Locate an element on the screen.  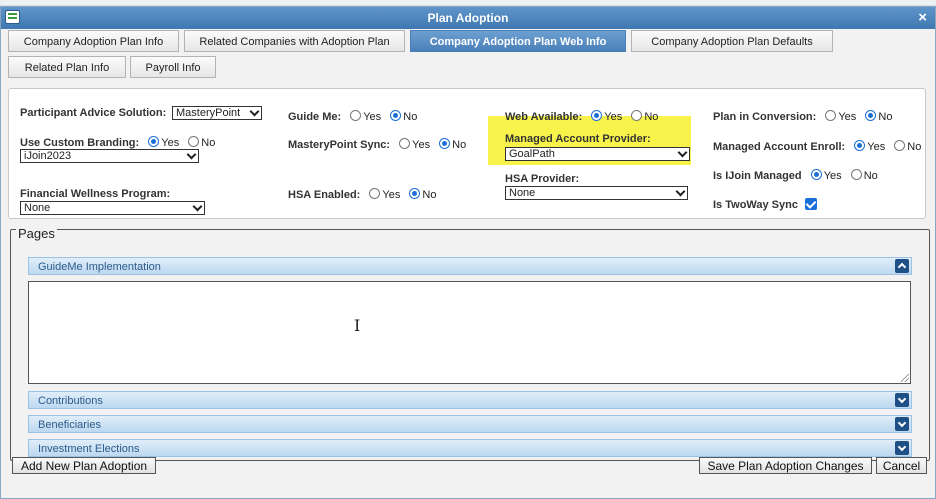
is-twoway-sync-field: Is TwoWay Sync is located at coordinates (765, 204).